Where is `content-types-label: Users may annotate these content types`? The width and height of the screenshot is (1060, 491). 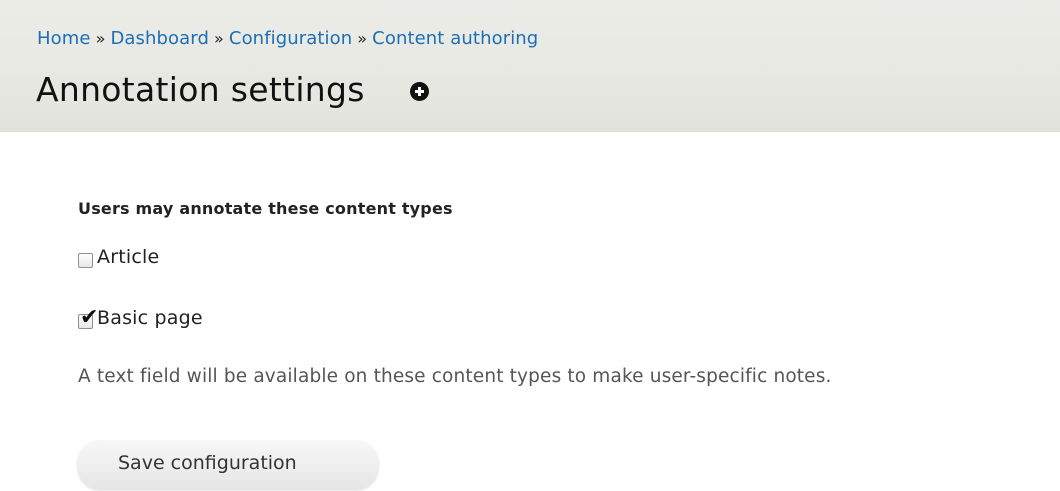
content-types-label: Users may annotate these content types is located at coordinates (265, 208).